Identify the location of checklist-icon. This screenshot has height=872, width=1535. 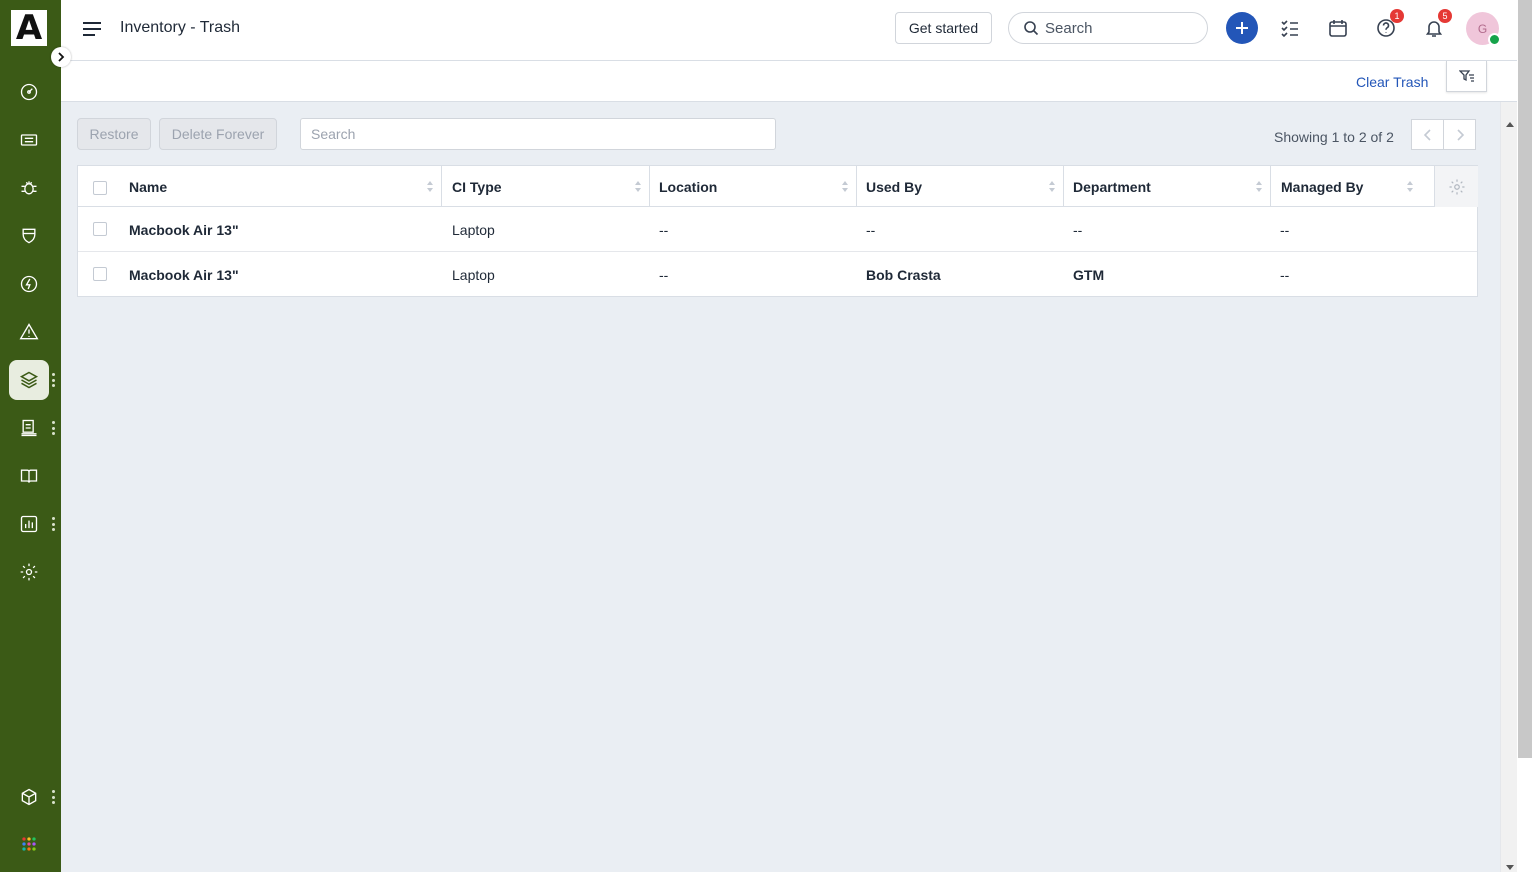
(1289, 29).